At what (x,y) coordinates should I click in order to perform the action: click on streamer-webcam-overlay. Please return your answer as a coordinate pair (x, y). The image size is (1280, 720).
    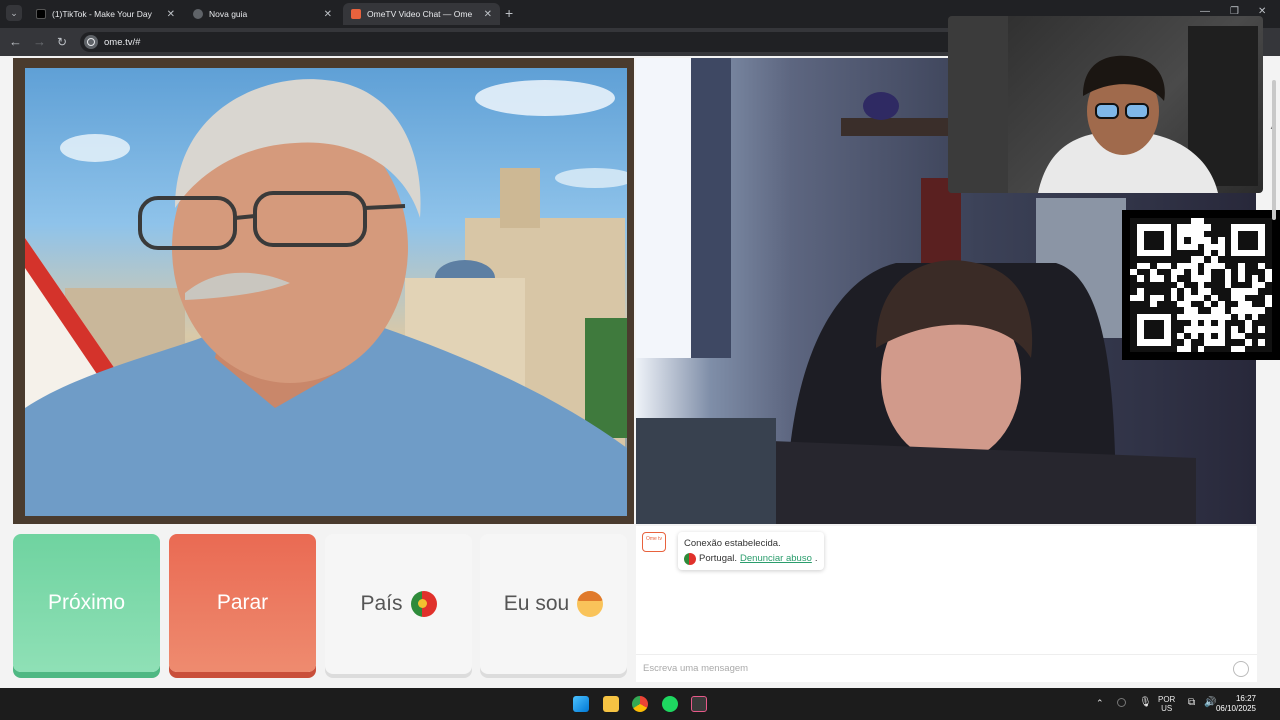
    Looking at the image, I should click on (1105, 104).